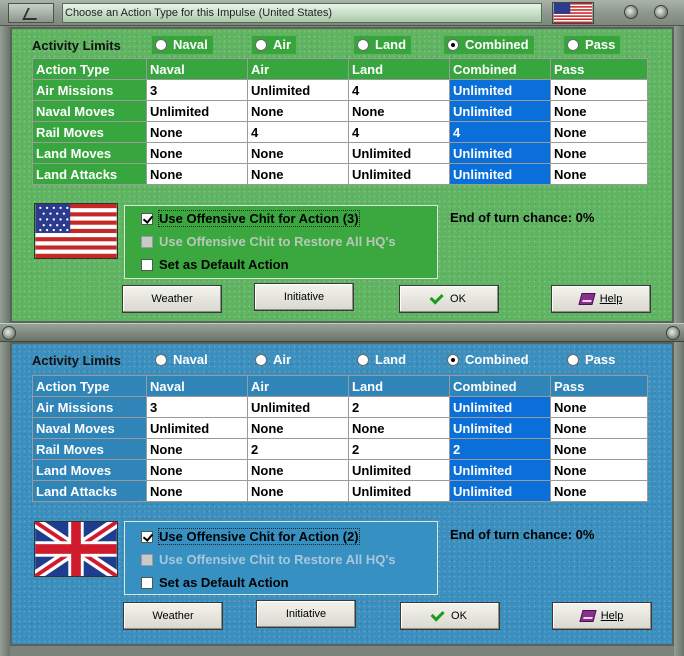 The height and width of the screenshot is (656, 684). What do you see at coordinates (399, 386) in the screenshot?
I see `column-header: Land` at bounding box center [399, 386].